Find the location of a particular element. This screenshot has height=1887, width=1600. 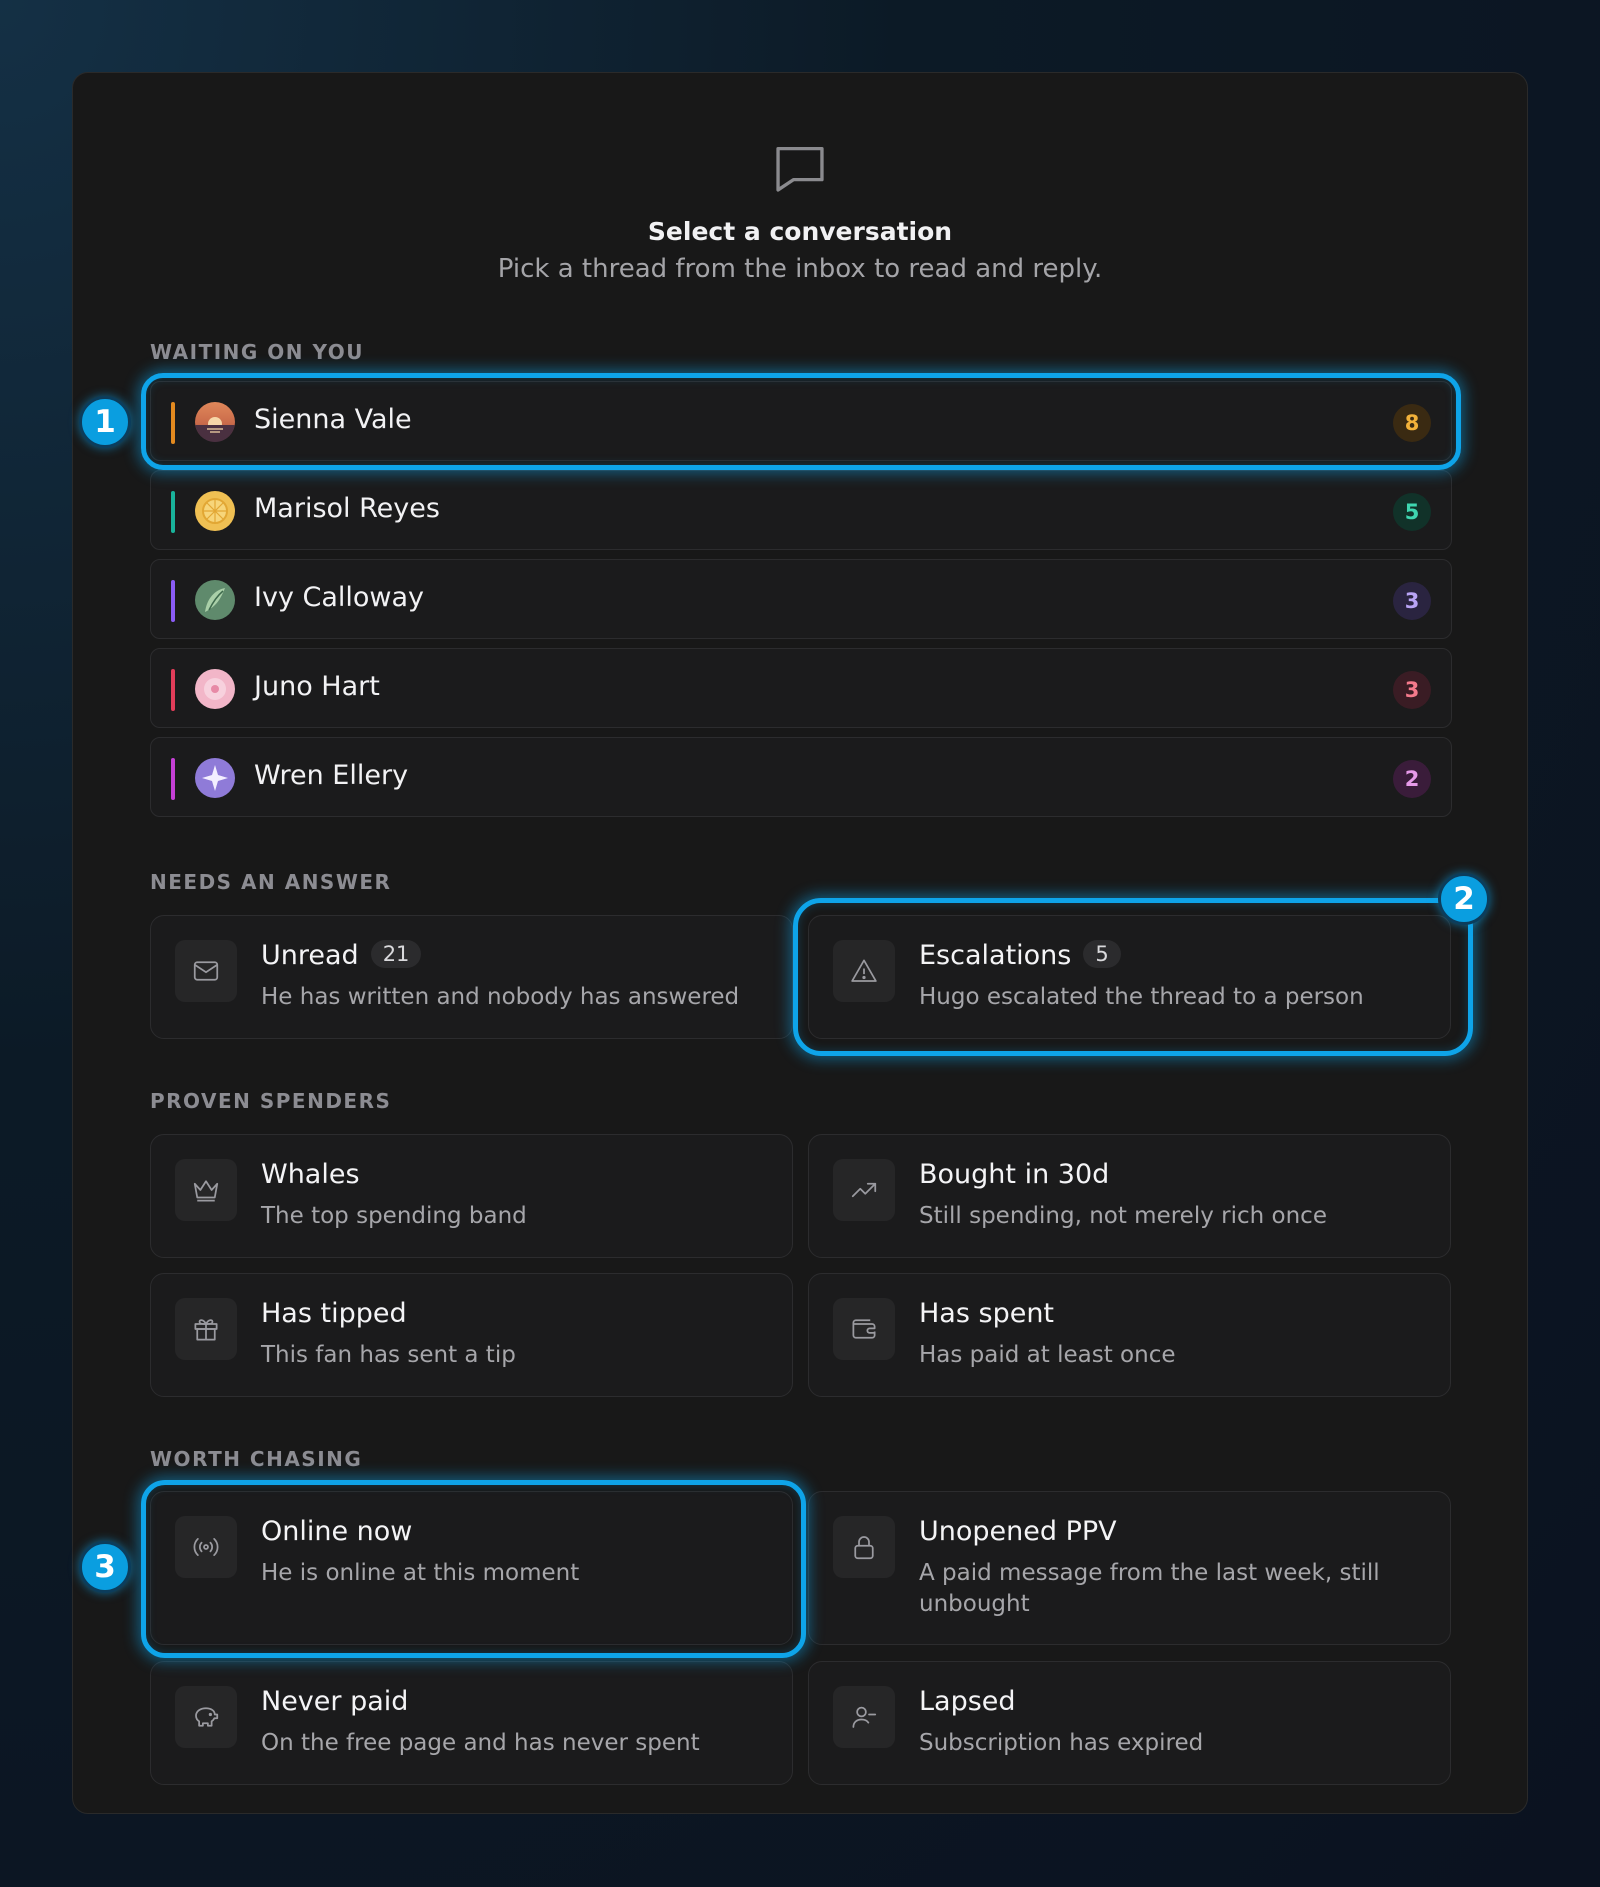

card-title: Bought in 30d is located at coordinates (1014, 1174).